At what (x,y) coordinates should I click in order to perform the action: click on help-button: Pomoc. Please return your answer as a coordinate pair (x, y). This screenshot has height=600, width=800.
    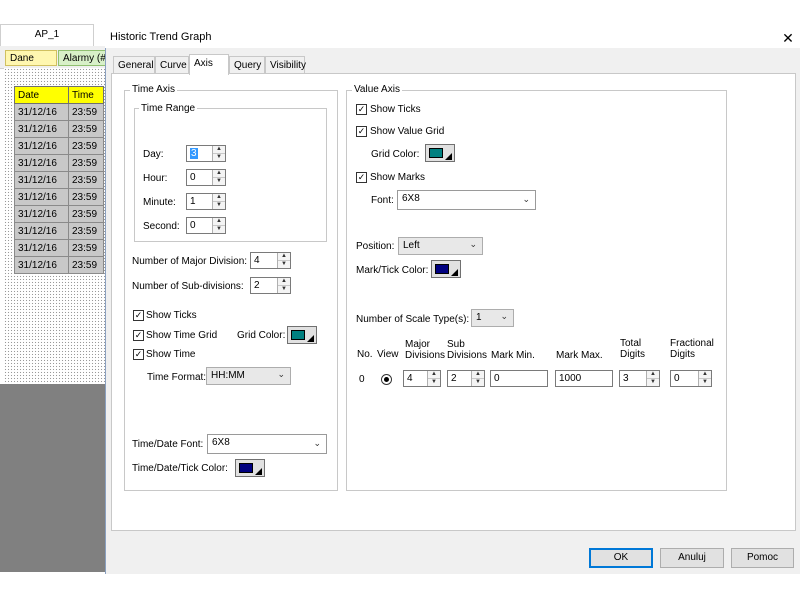
    Looking at the image, I should click on (762, 558).